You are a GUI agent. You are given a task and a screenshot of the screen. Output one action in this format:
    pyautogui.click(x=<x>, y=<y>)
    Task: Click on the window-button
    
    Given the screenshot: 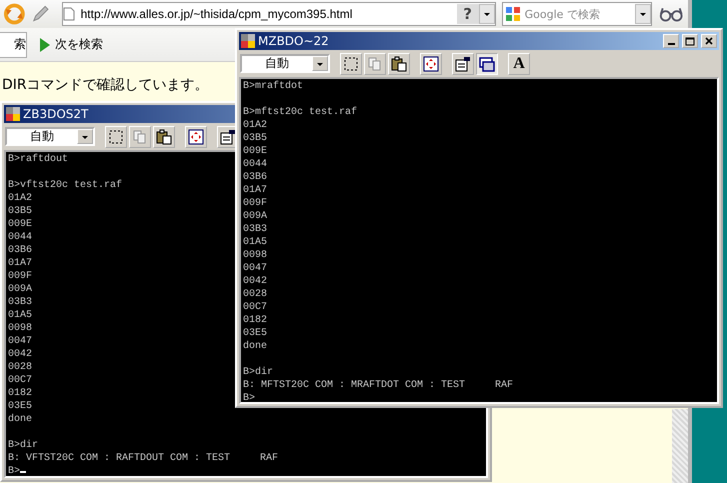 What is the action you would take?
    pyautogui.click(x=487, y=63)
    